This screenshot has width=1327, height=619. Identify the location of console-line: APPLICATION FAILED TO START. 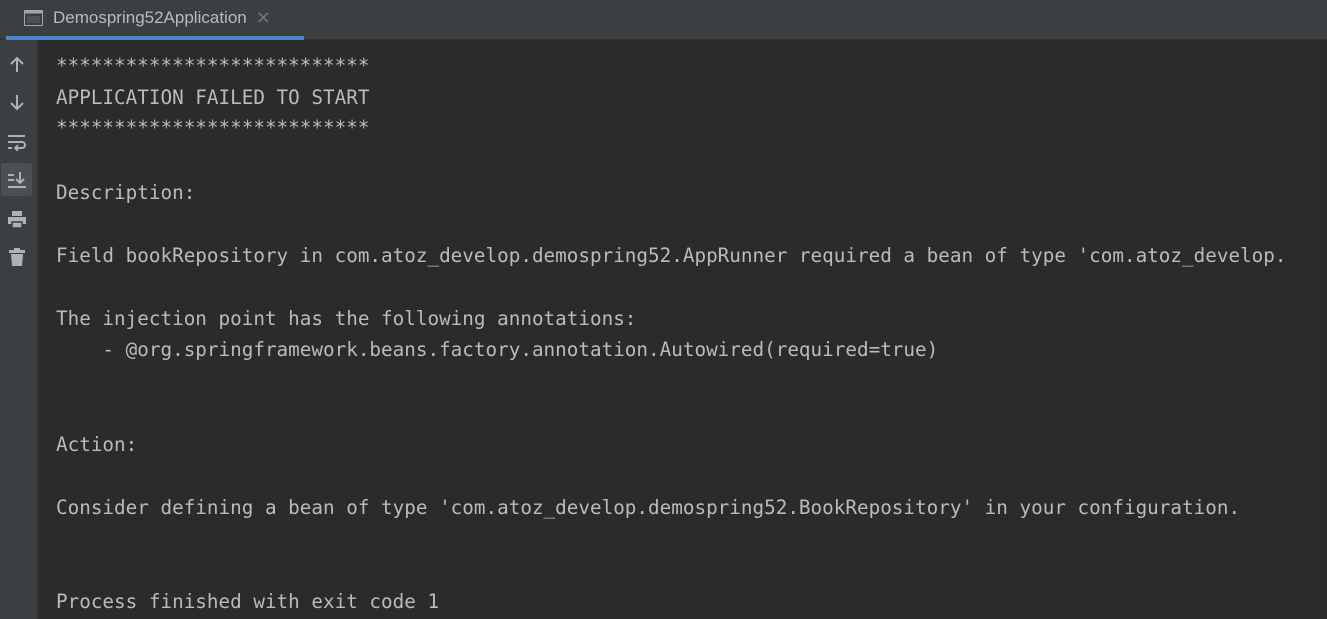
(213, 97).